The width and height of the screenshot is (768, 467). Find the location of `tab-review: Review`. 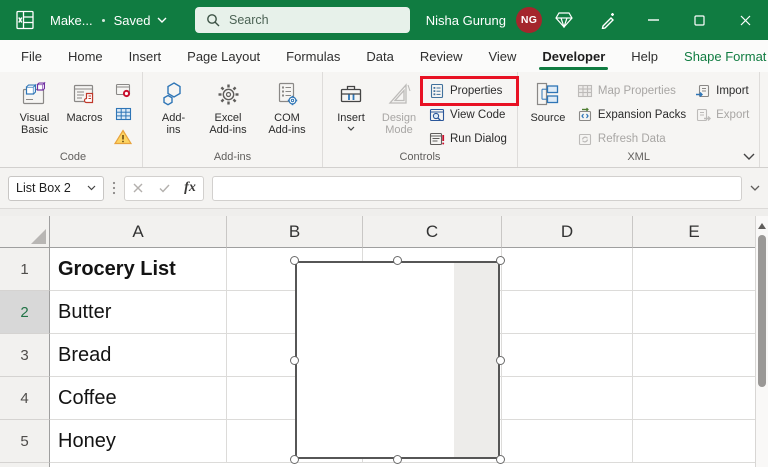

tab-review: Review is located at coordinates (441, 56).